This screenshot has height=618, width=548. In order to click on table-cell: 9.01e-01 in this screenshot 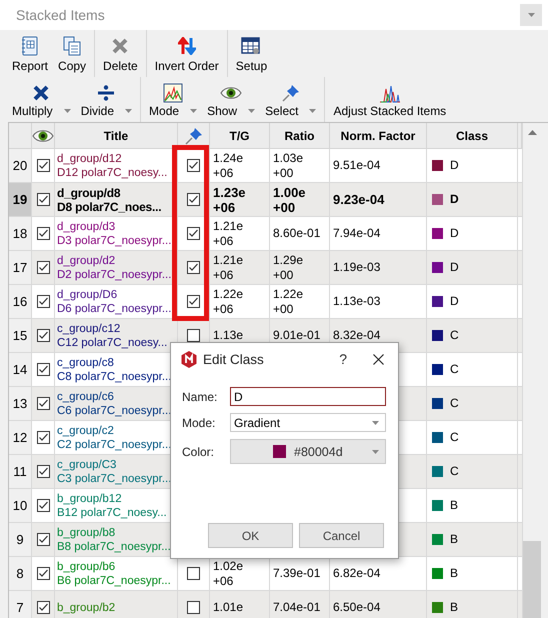, I will do `click(296, 335)`.